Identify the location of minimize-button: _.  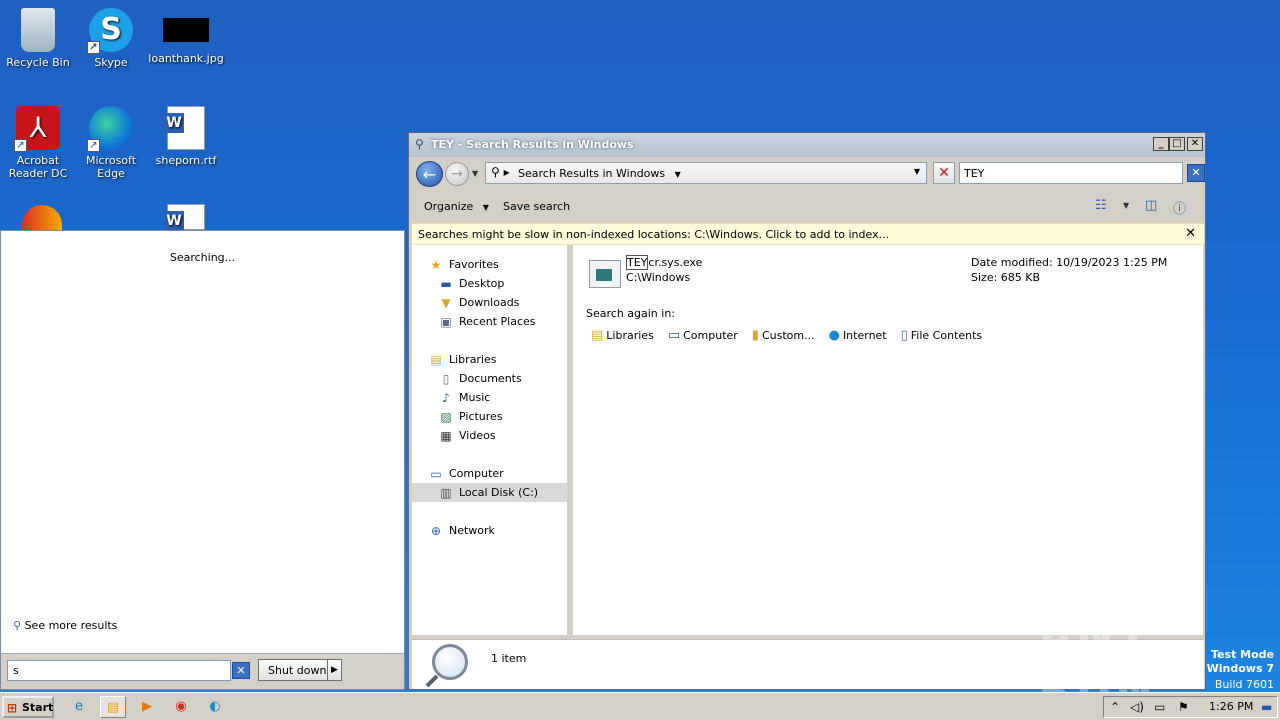
(1161, 144).